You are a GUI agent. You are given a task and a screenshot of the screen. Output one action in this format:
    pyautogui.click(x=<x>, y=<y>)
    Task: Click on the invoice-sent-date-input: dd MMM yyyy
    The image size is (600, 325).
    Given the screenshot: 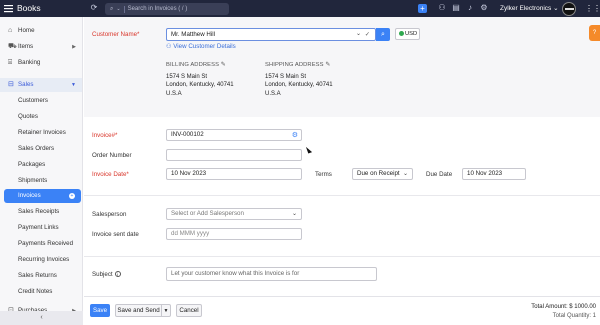 What is the action you would take?
    pyautogui.click(x=234, y=234)
    